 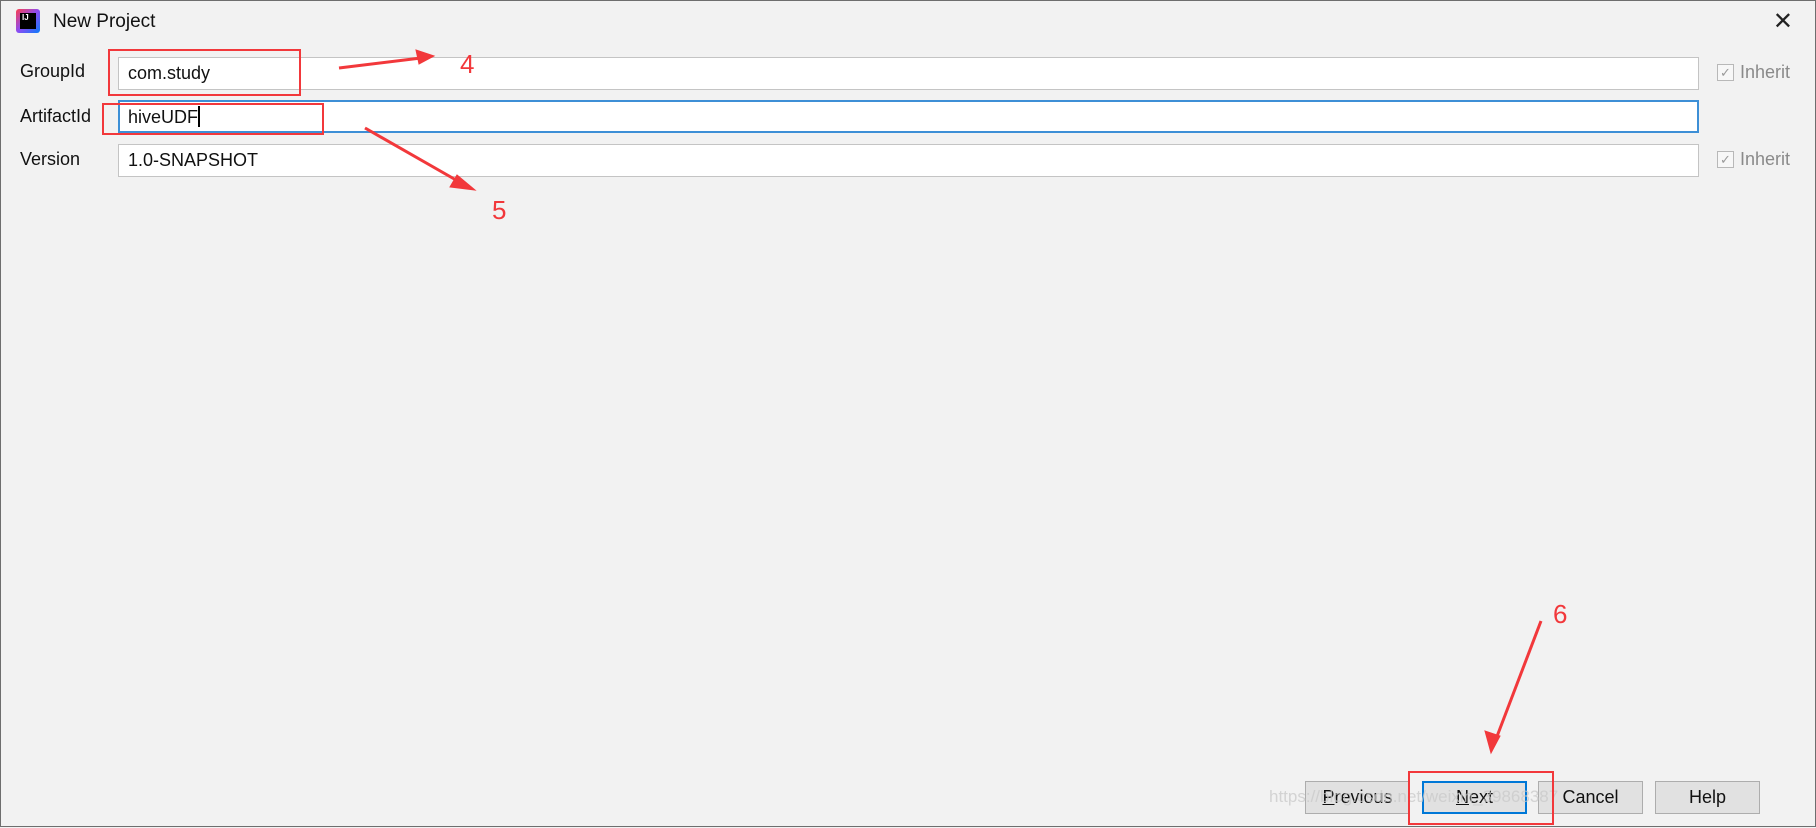 I want to click on arrow-5-head, so click(x=463, y=182).